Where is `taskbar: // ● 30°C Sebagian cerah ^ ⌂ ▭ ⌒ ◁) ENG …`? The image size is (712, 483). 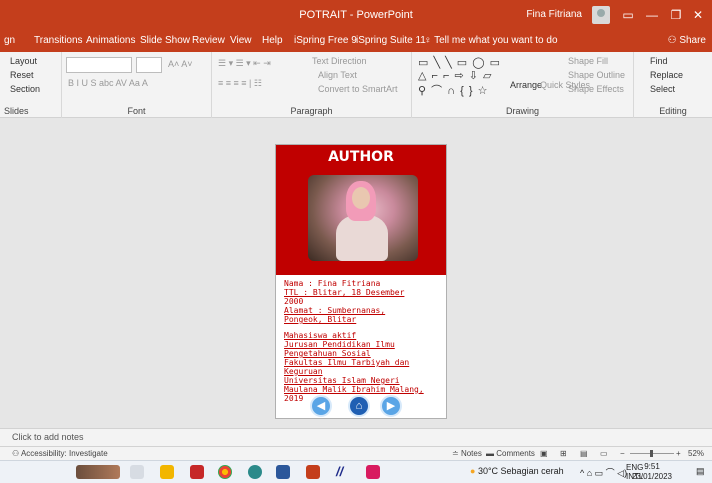 taskbar: // ● 30°C Sebagian cerah ^ ⌂ ▭ ⌒ ◁) ENG … is located at coordinates (356, 471).